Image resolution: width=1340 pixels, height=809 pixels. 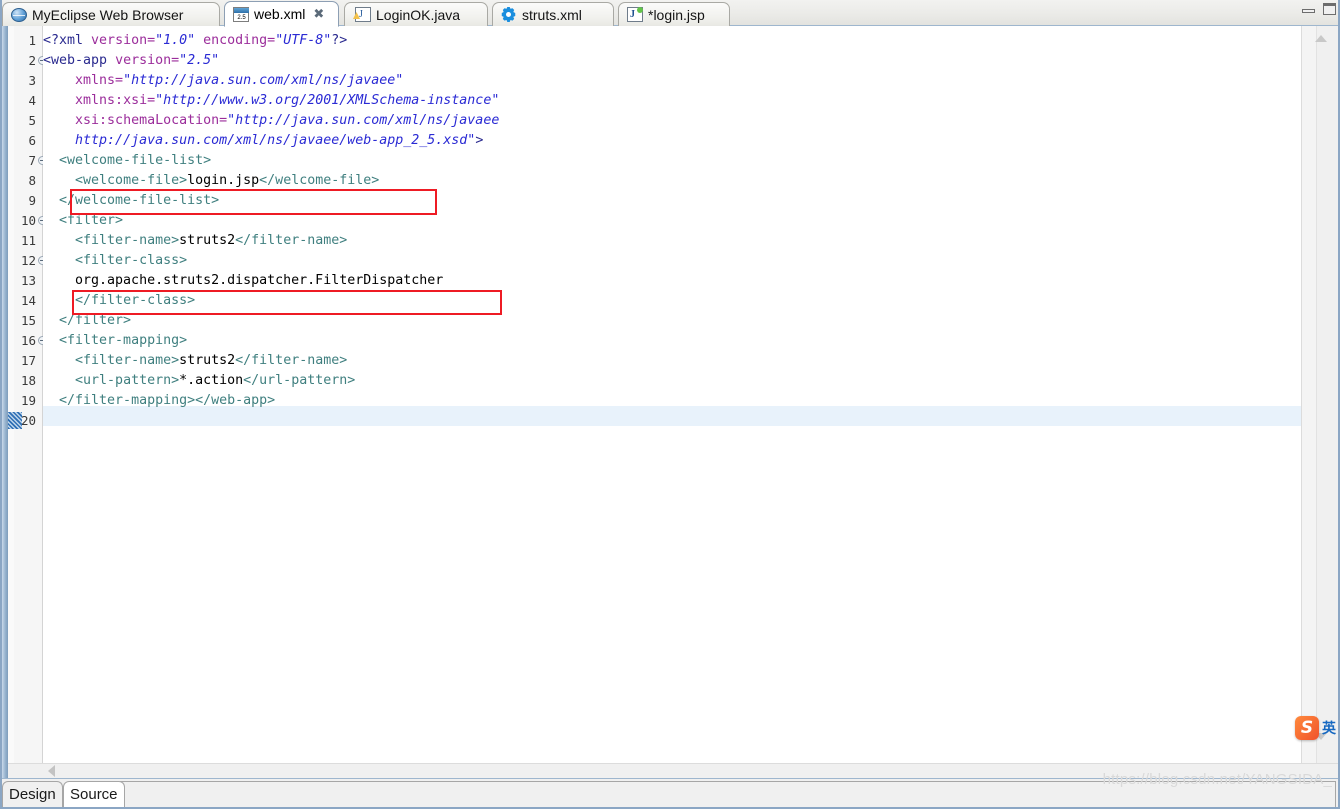 I want to click on tab-login-jsp: *login.jsp, so click(x=674, y=14).